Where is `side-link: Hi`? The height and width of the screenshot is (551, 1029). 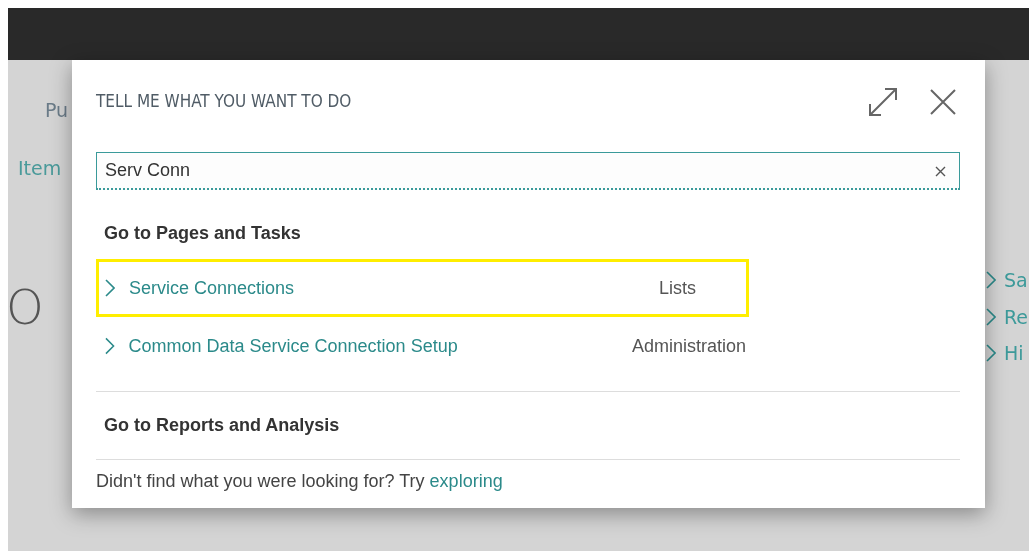
side-link: Hi is located at coordinates (1007, 353).